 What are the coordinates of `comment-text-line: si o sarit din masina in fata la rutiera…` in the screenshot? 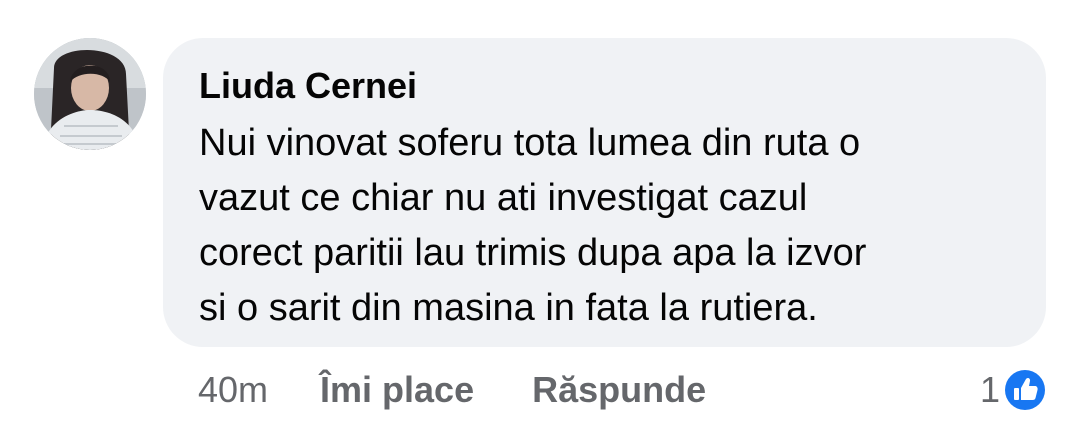 It's located at (508, 308).